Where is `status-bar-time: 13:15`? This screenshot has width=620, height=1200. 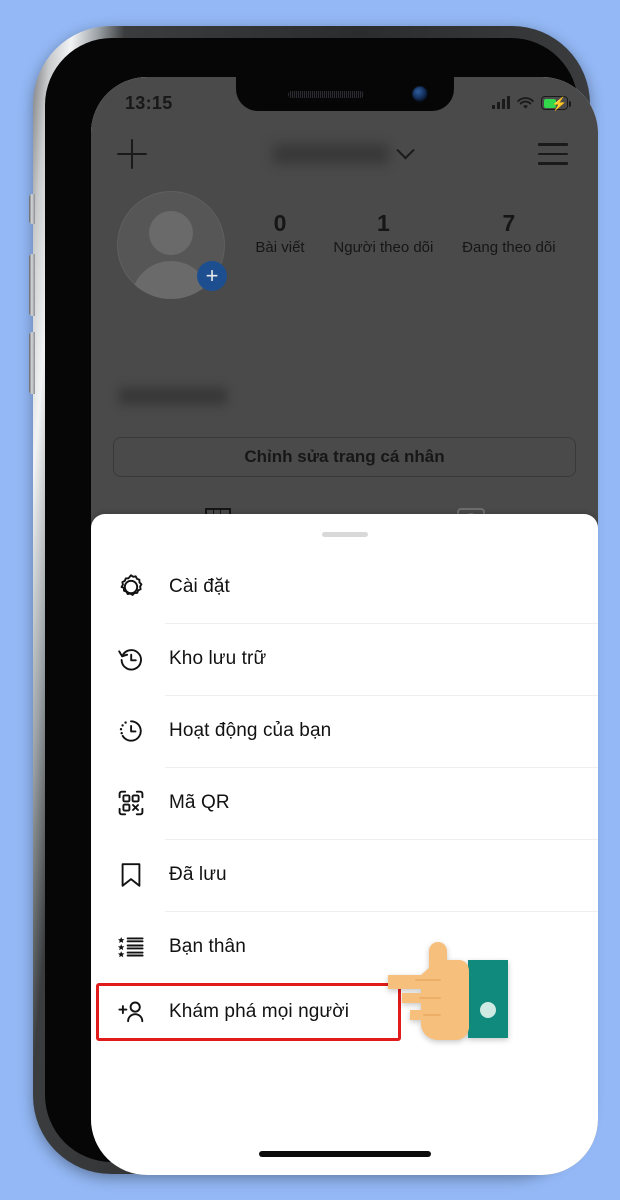
status-bar-time: 13:15 is located at coordinates (149, 102).